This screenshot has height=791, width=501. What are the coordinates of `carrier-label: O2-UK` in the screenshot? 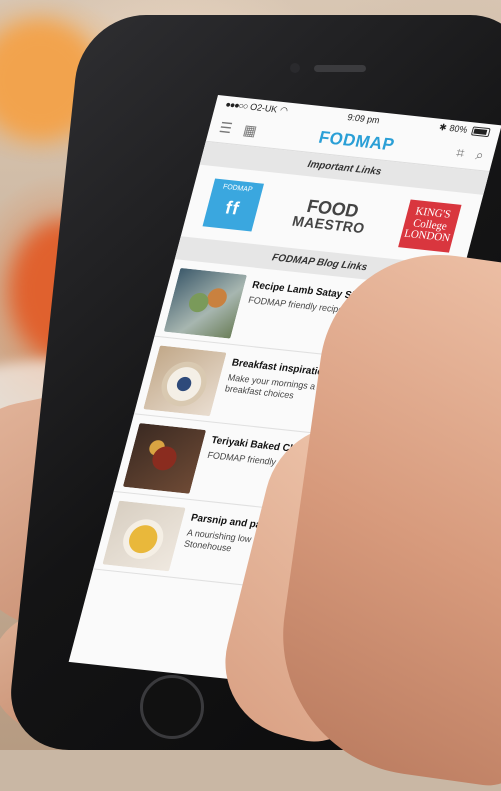 It's located at (264, 108).